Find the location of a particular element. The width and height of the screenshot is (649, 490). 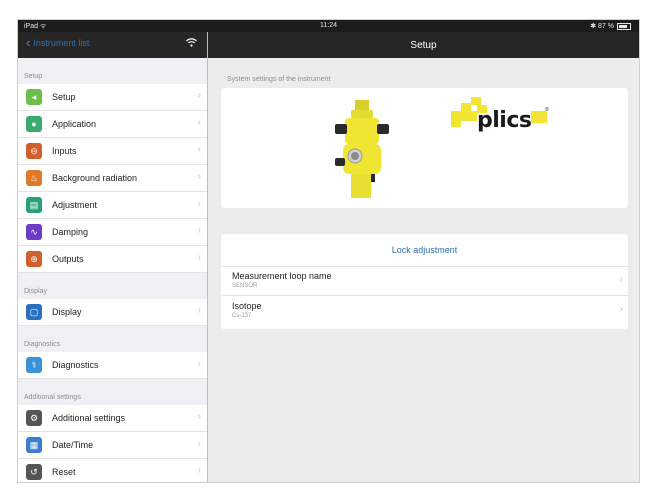

sidebar-item-reset: ↺ Reset › is located at coordinates (112, 470).